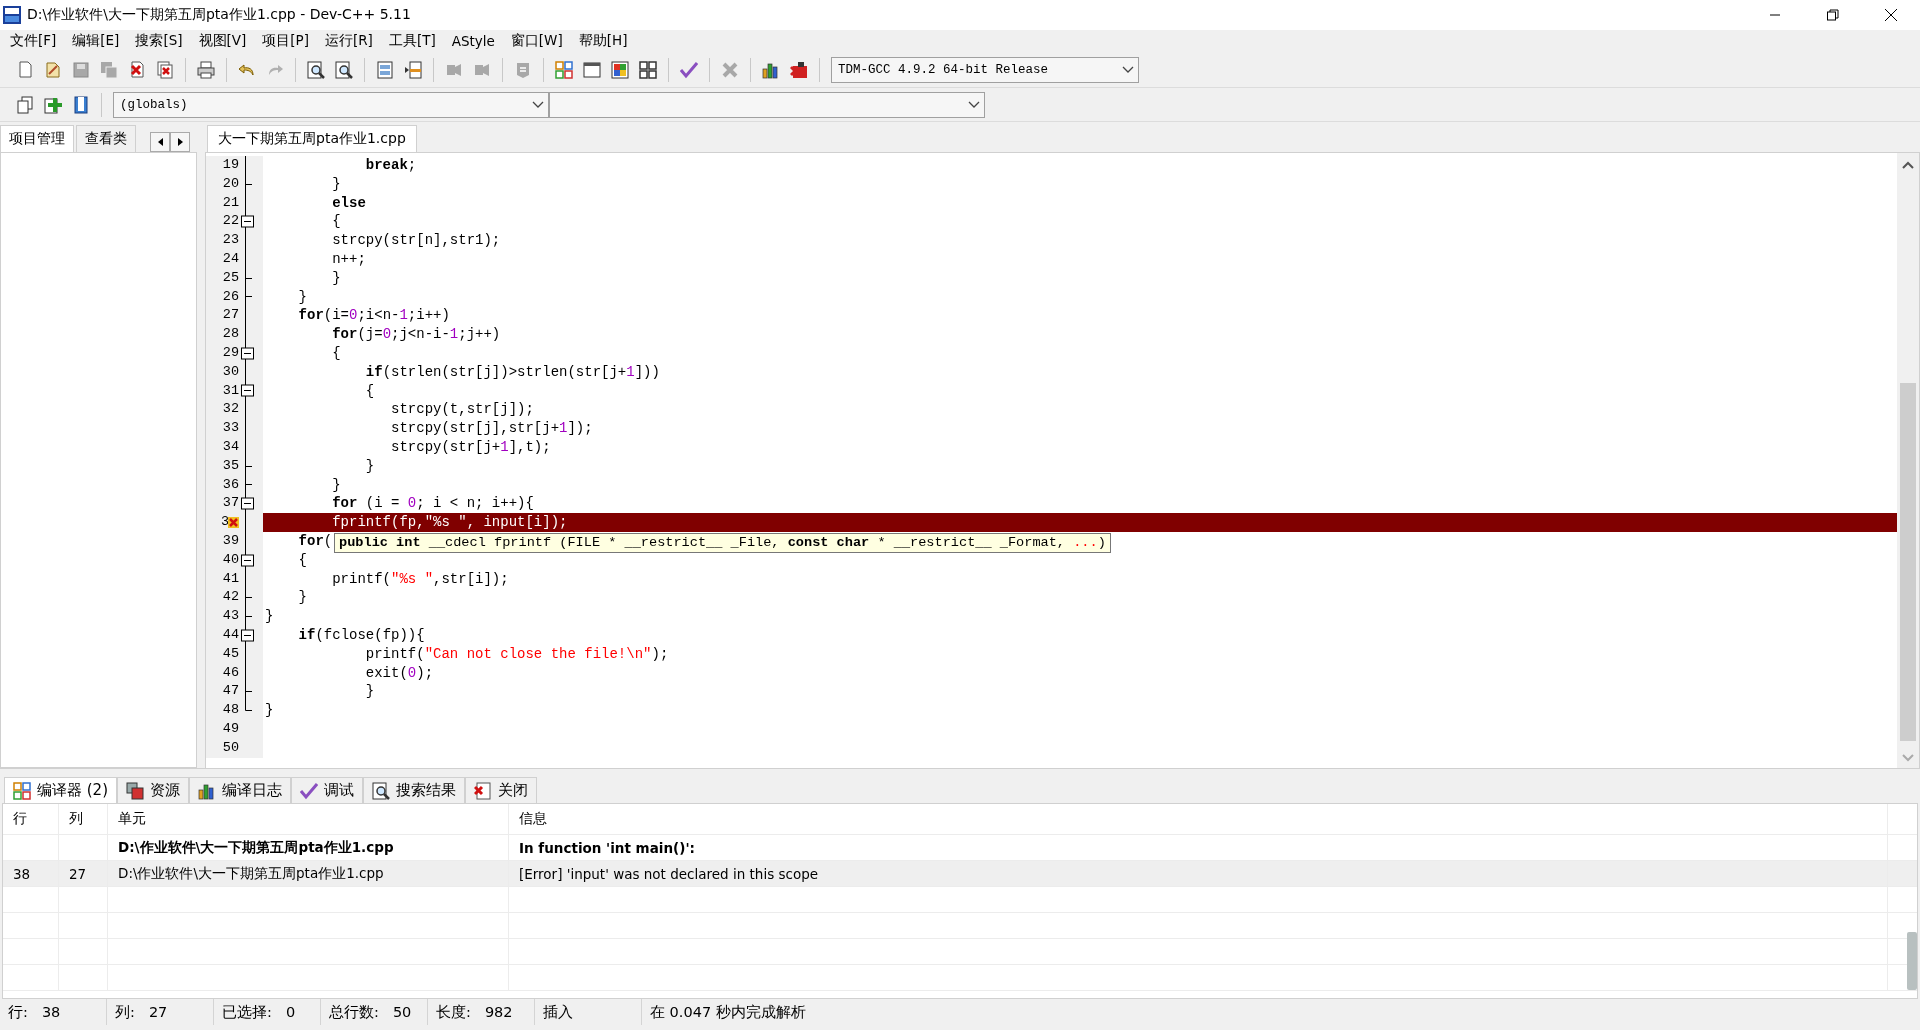 This screenshot has height=1030, width=1920. I want to click on line-number: 41, so click(230, 578).